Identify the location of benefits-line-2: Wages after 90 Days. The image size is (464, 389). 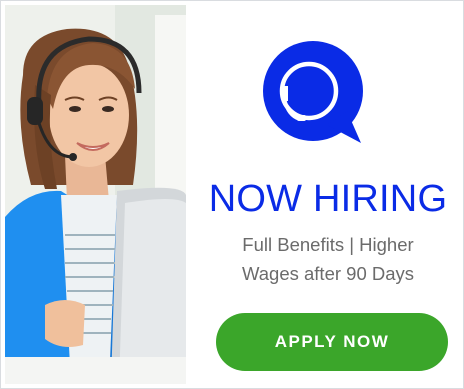
(328, 273).